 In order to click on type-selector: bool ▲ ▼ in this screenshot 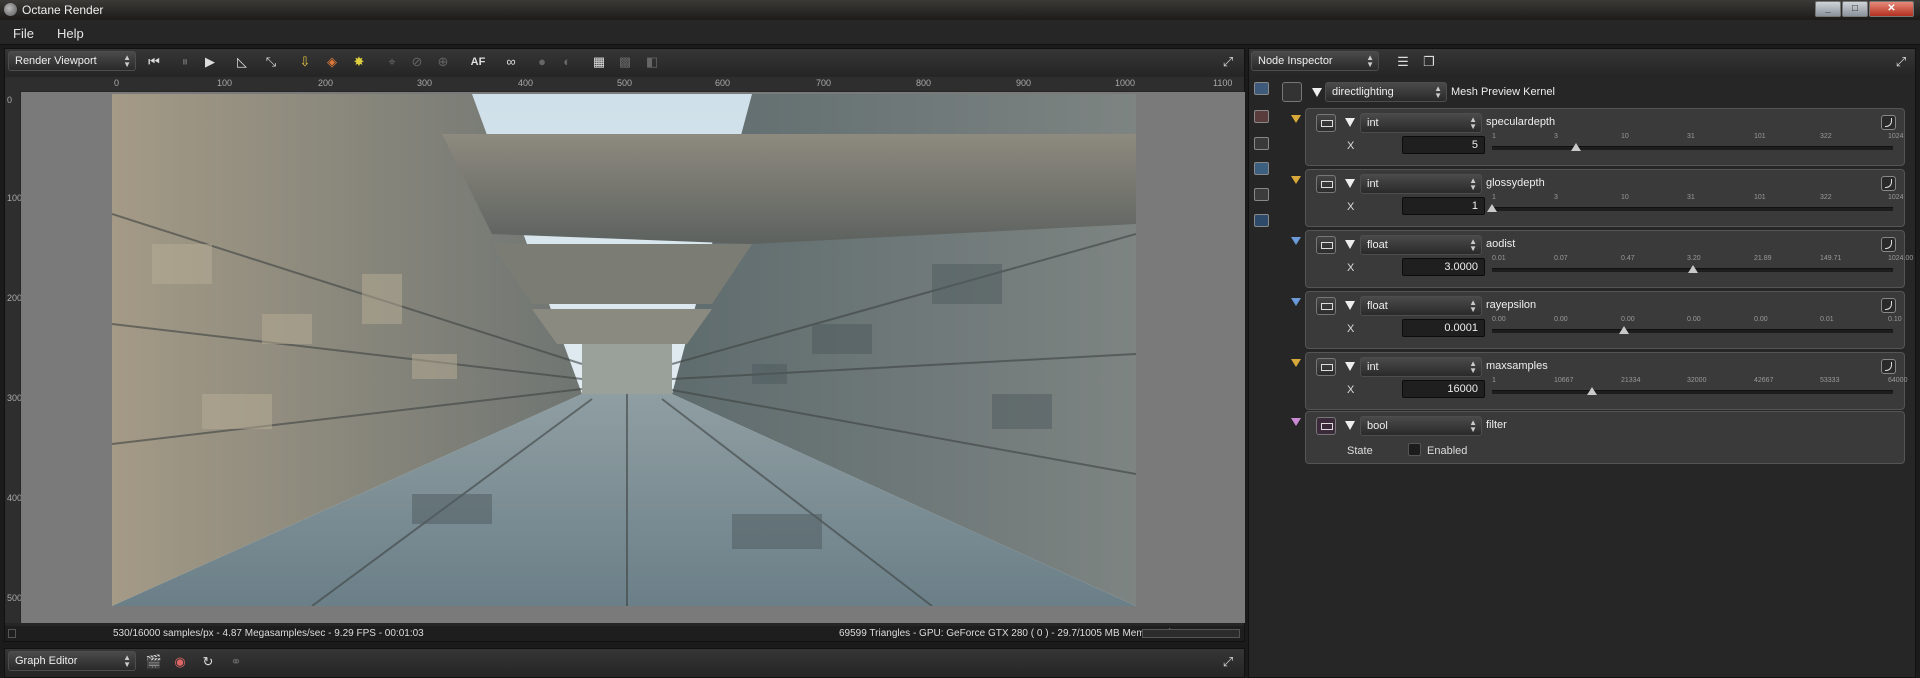, I will do `click(1421, 426)`.